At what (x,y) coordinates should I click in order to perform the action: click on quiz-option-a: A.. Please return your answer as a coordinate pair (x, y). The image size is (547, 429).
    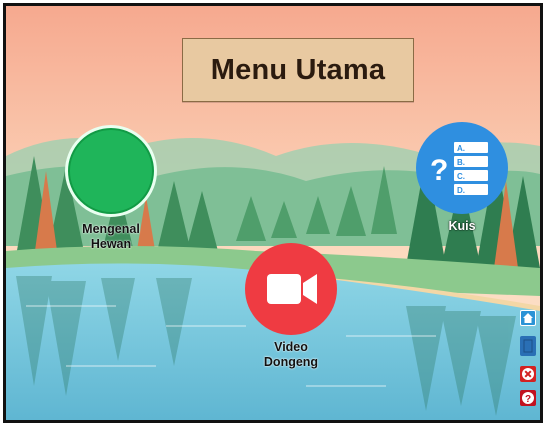
    Looking at the image, I should click on (461, 148).